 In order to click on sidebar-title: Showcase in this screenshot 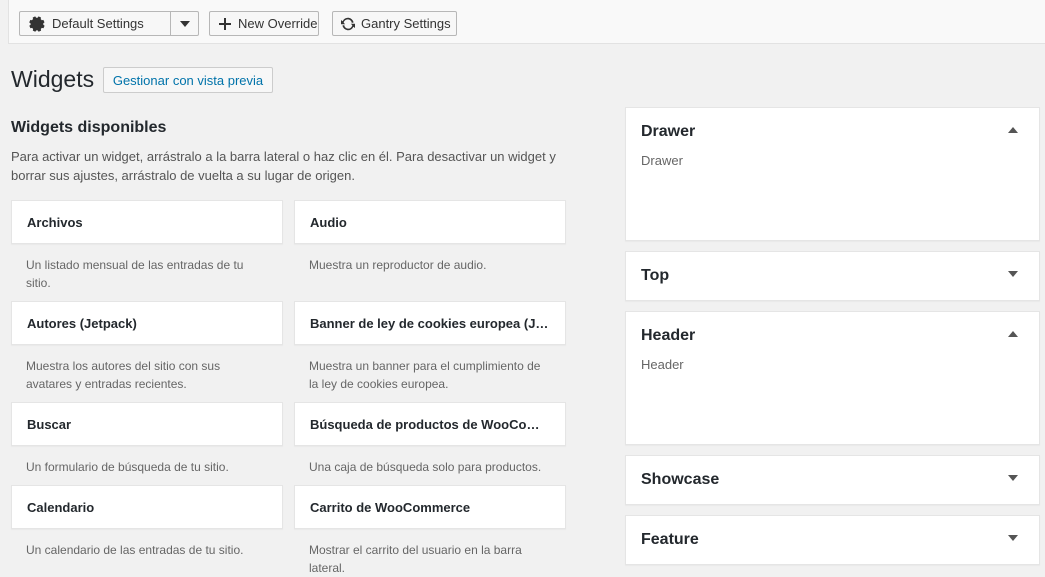, I will do `click(680, 479)`.